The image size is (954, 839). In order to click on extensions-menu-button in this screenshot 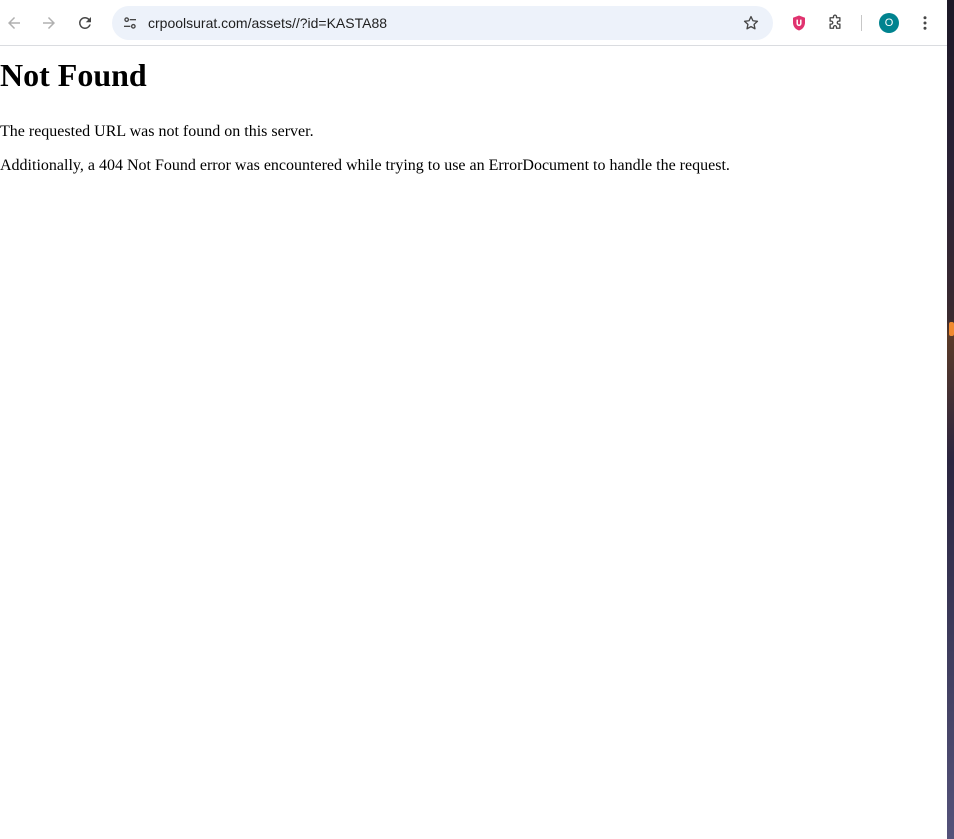, I will do `click(835, 23)`.